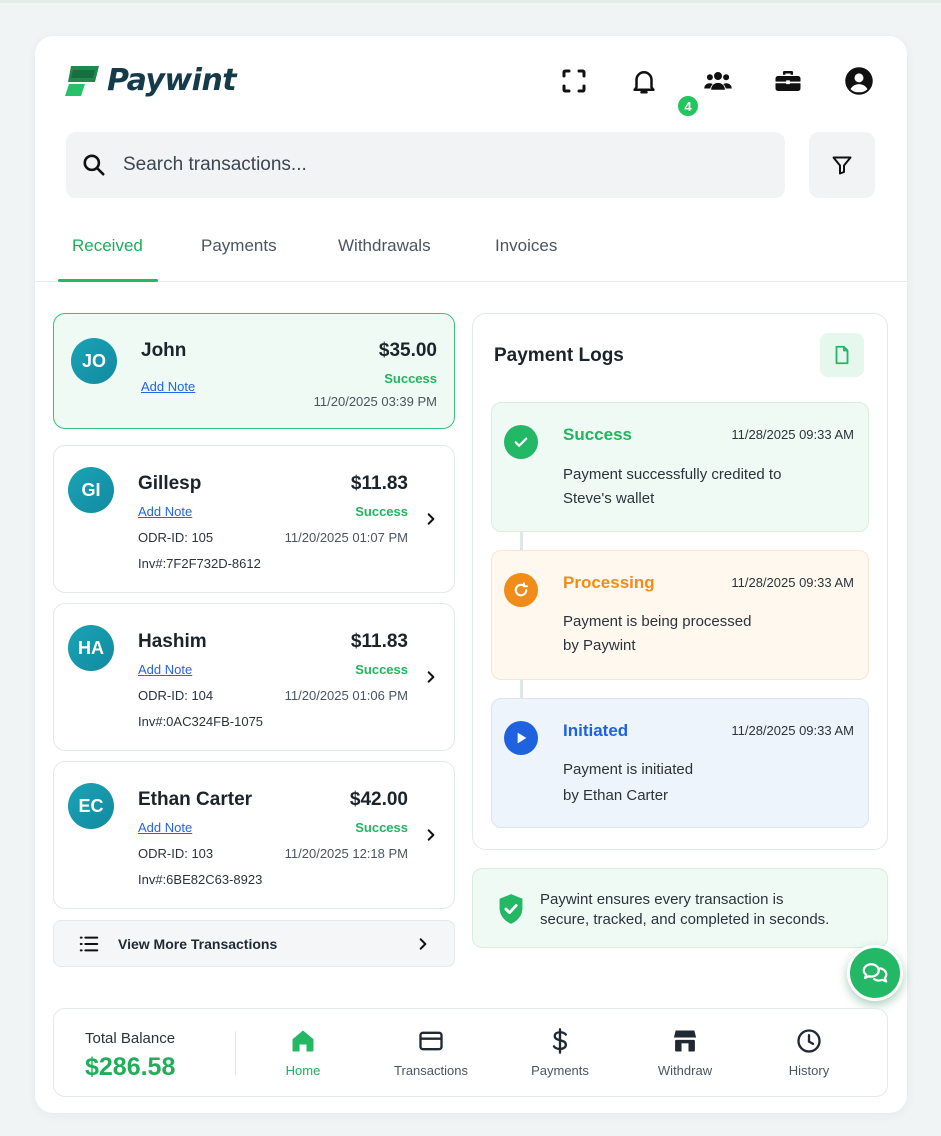  I want to click on notifications-button, so click(644, 81).